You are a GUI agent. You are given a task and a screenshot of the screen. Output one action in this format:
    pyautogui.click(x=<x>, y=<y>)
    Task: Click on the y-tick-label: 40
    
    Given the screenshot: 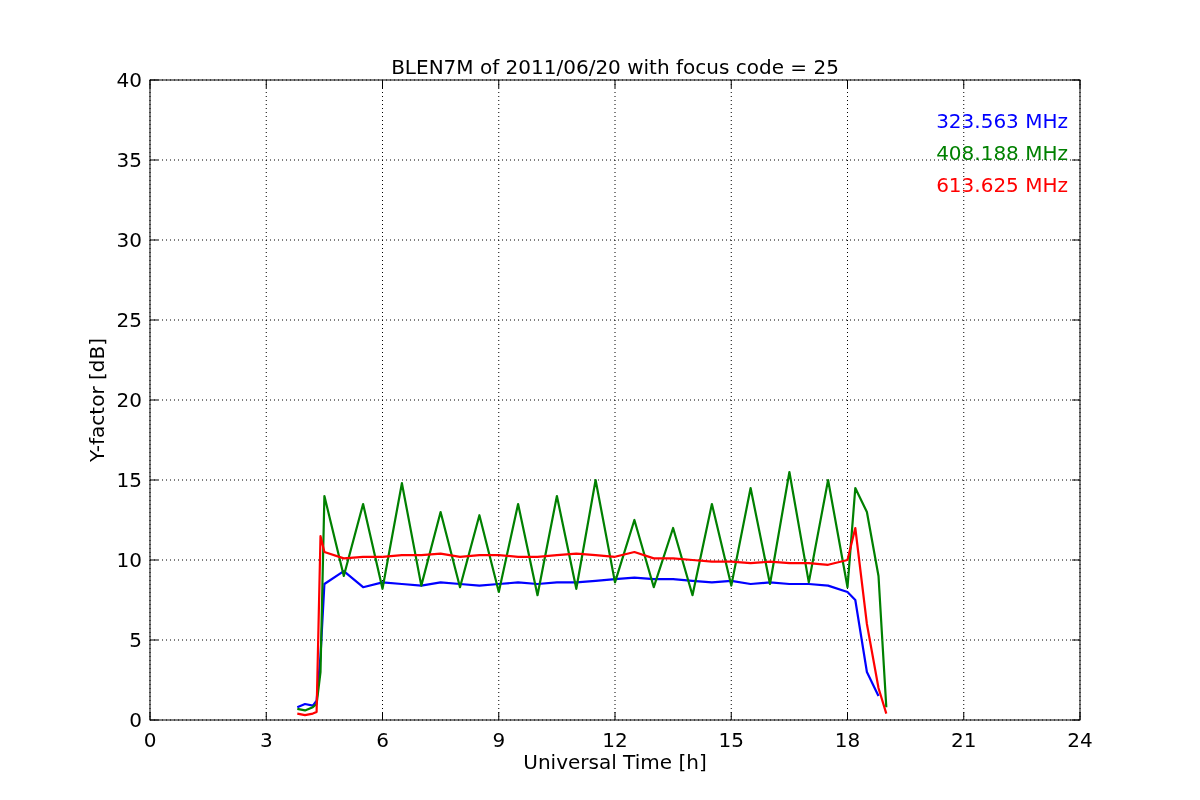 What is the action you would take?
    pyautogui.click(x=129, y=80)
    